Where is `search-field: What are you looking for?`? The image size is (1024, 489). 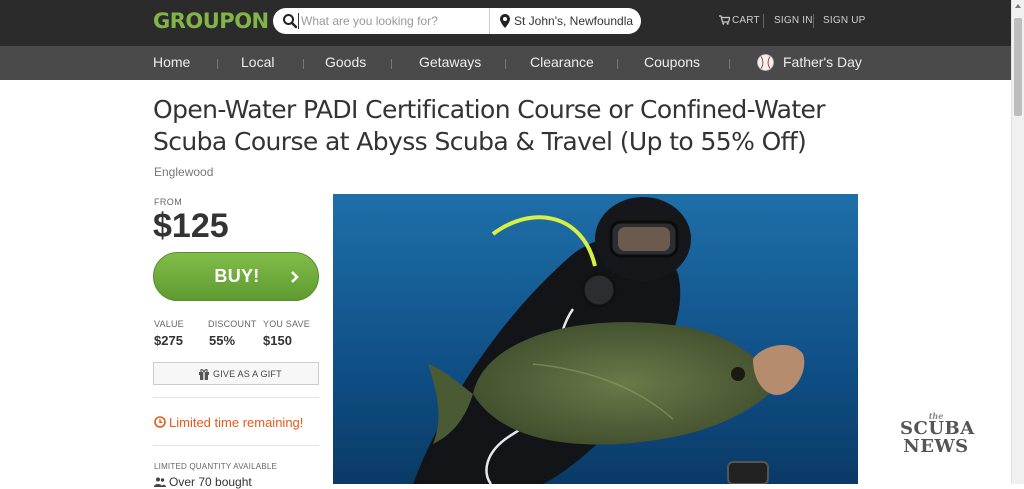 search-field: What are you looking for? is located at coordinates (392, 21).